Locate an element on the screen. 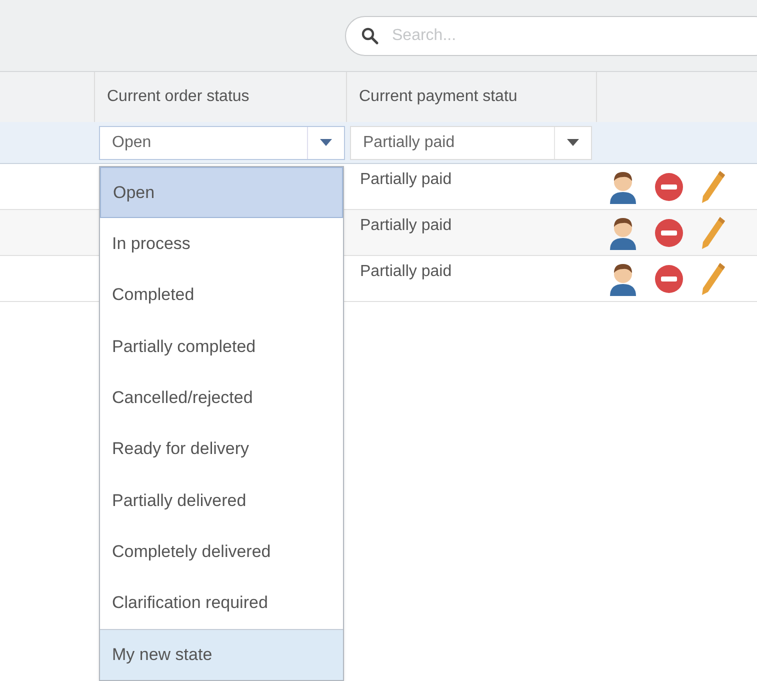 The width and height of the screenshot is (757, 681). dropdown-option: Open is located at coordinates (221, 192).